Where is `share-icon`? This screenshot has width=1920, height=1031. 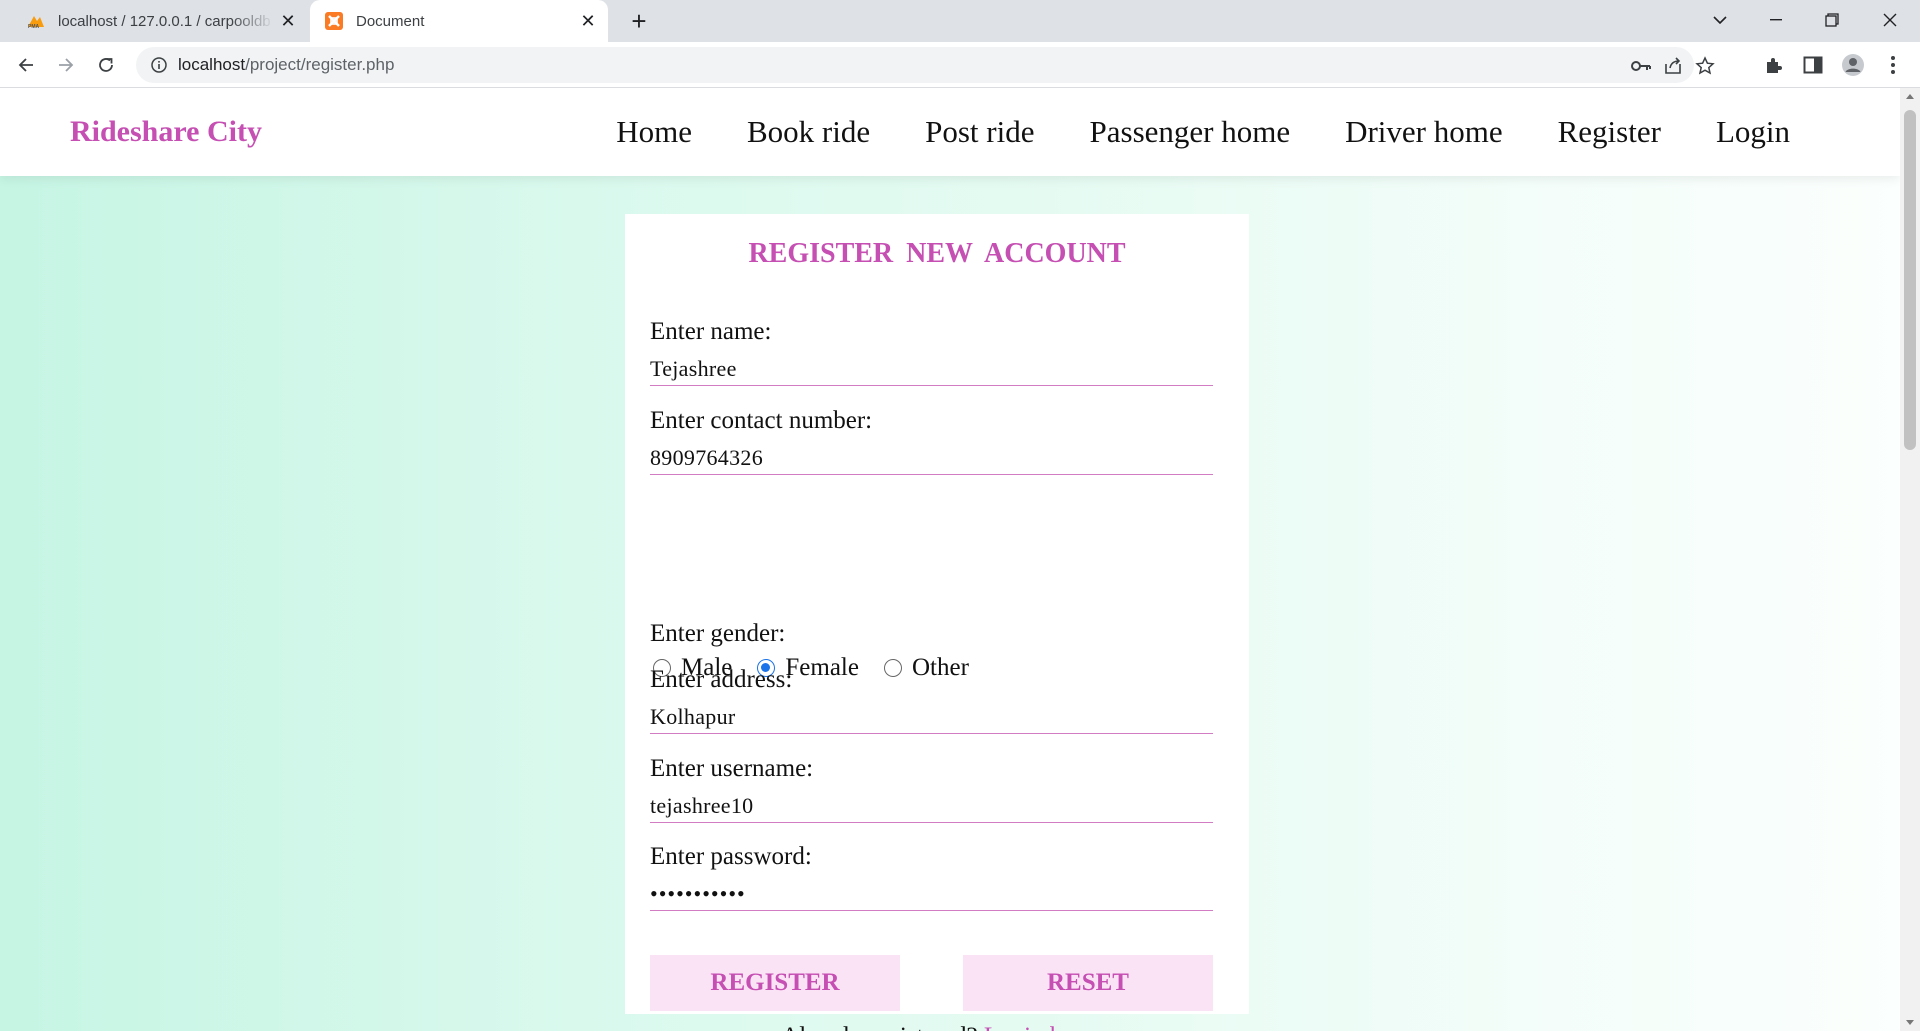 share-icon is located at coordinates (1673, 66).